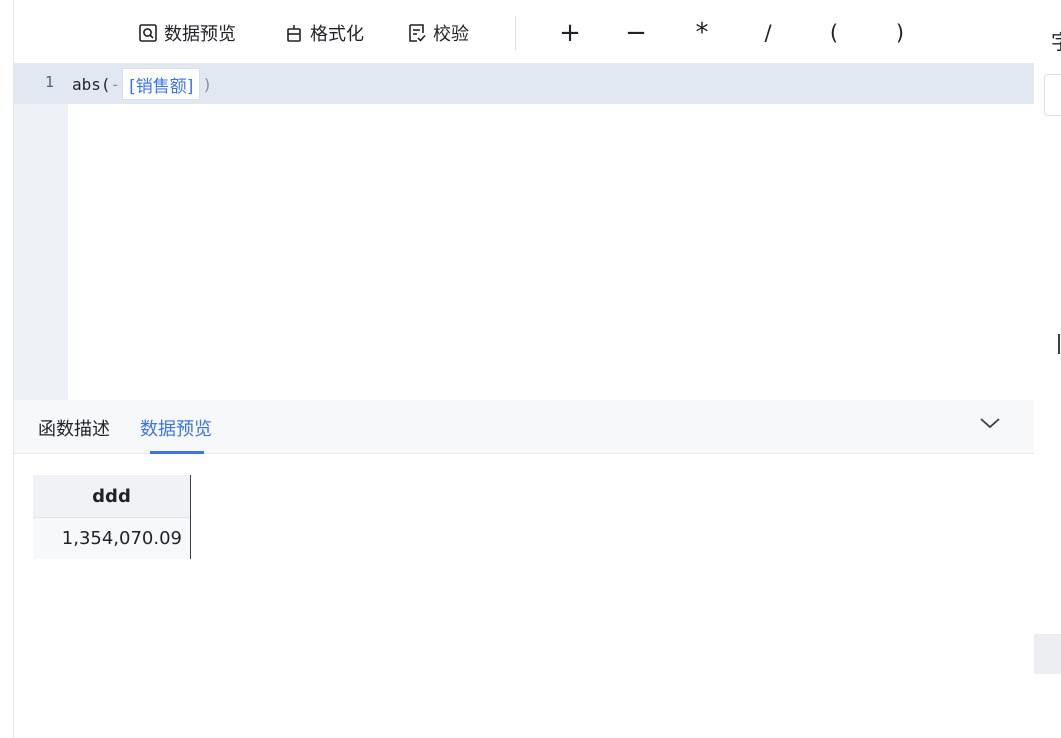 This screenshot has width=1061, height=738. What do you see at coordinates (111, 496) in the screenshot?
I see `table-header-cell: ddd` at bounding box center [111, 496].